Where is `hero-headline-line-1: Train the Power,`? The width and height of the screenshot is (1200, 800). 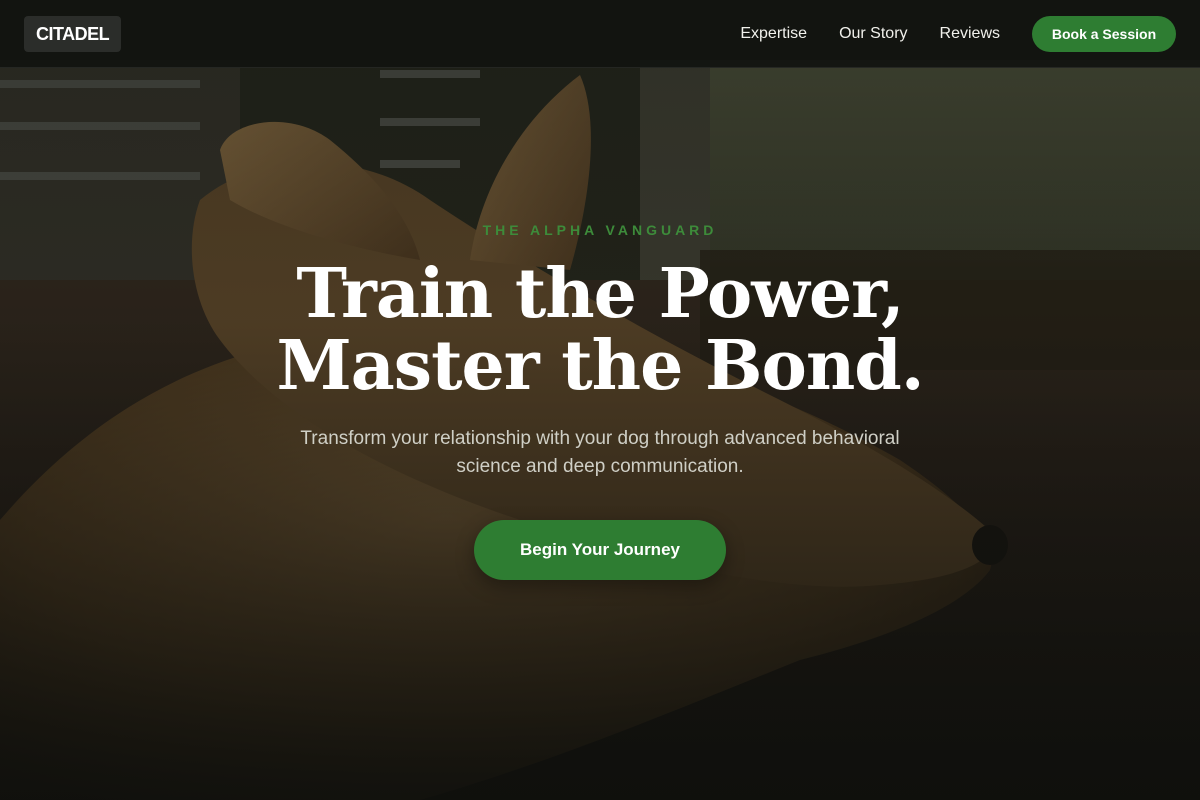
hero-headline-line-1: Train the Power, is located at coordinates (600, 294).